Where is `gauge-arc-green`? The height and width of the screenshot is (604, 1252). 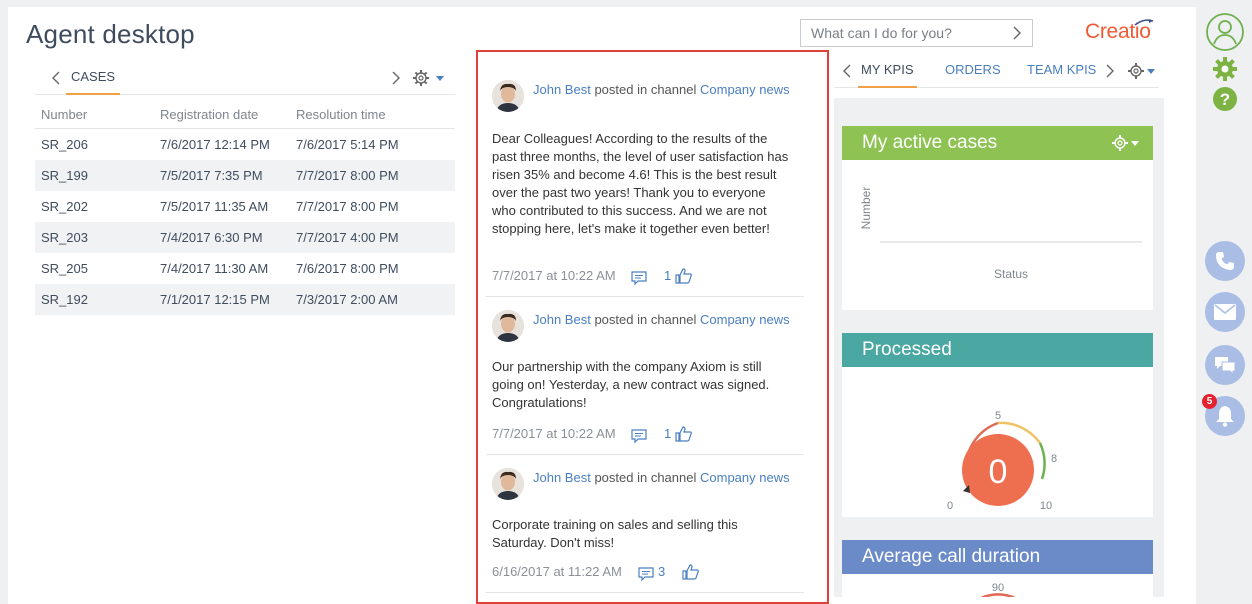
gauge-arc-green is located at coordinates (1042, 461).